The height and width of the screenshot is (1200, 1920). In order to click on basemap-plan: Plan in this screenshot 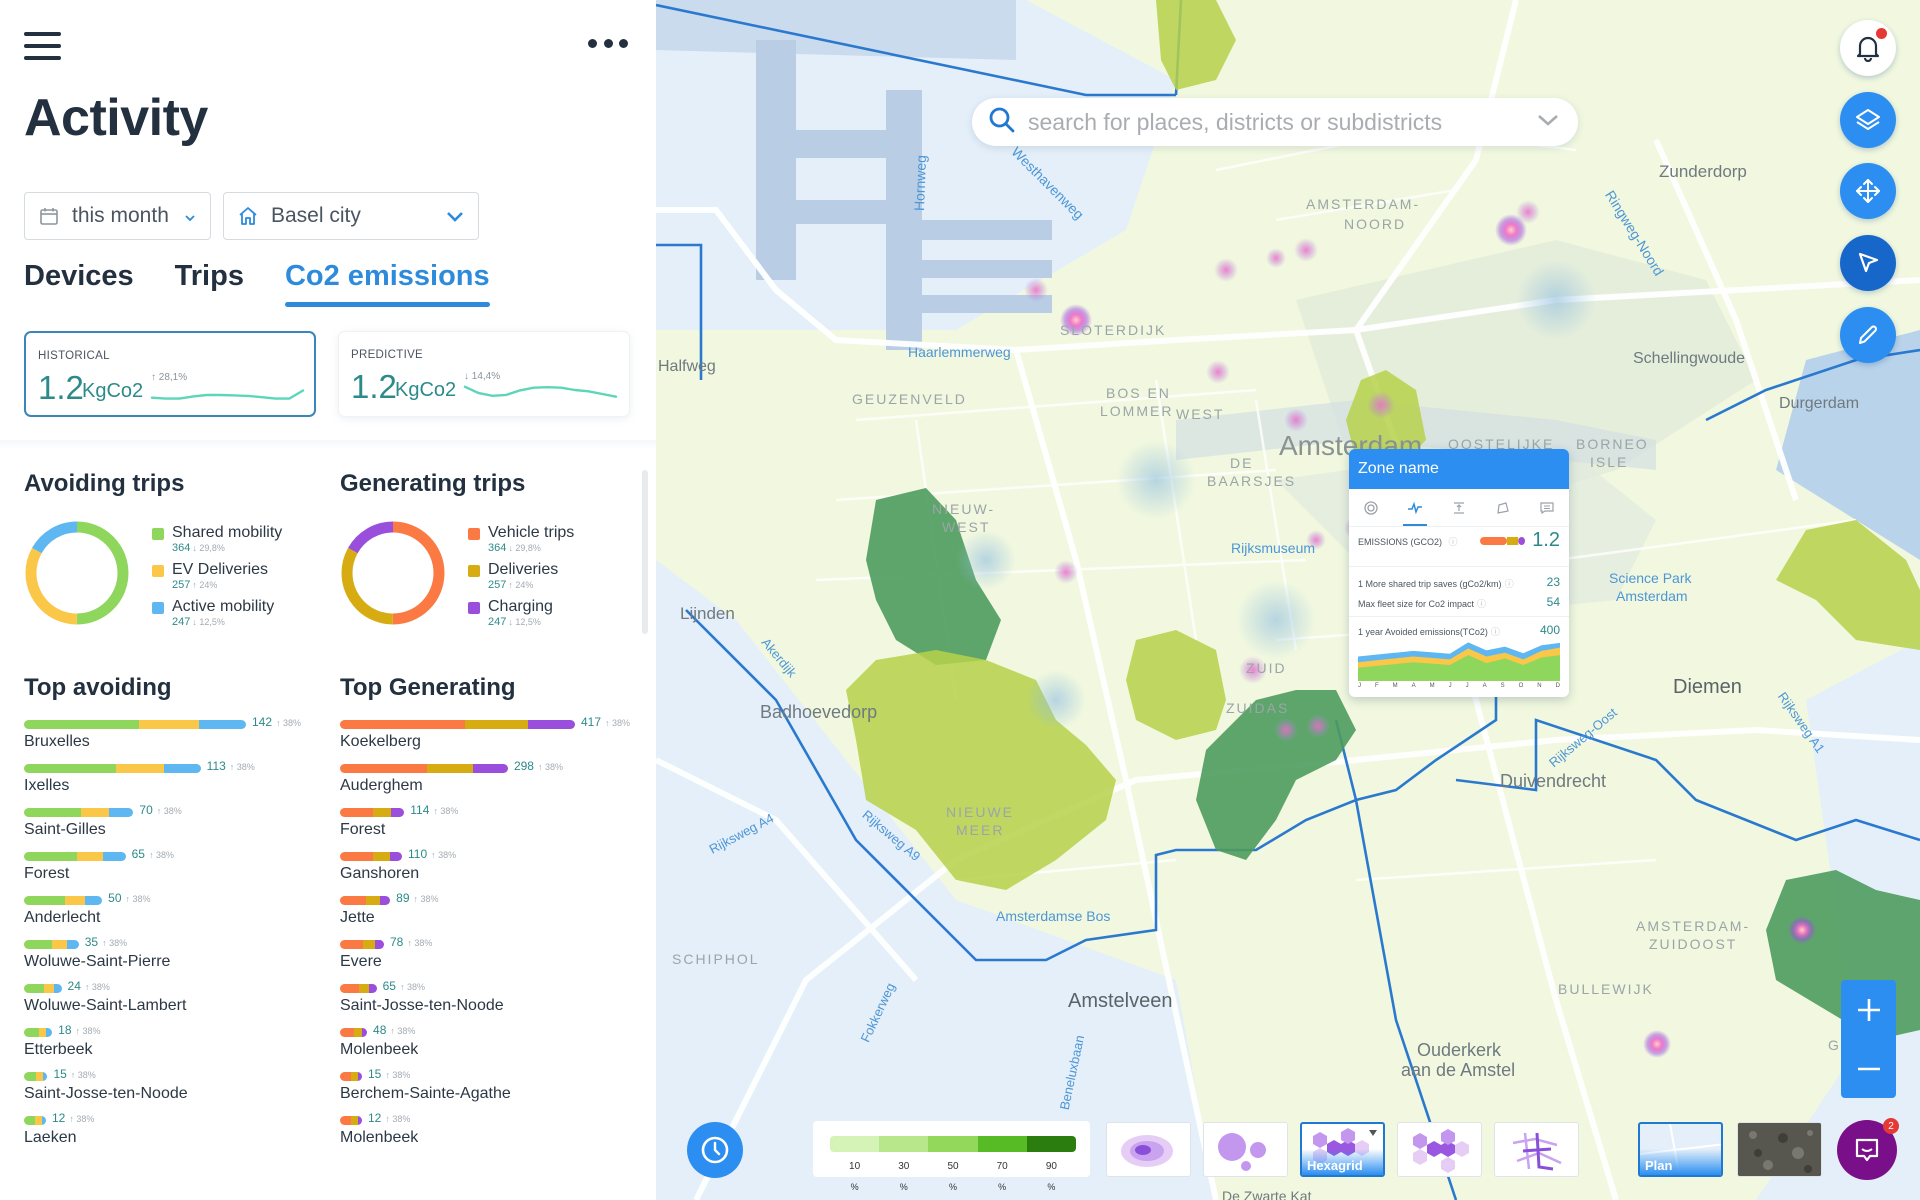, I will do `click(1680, 1149)`.